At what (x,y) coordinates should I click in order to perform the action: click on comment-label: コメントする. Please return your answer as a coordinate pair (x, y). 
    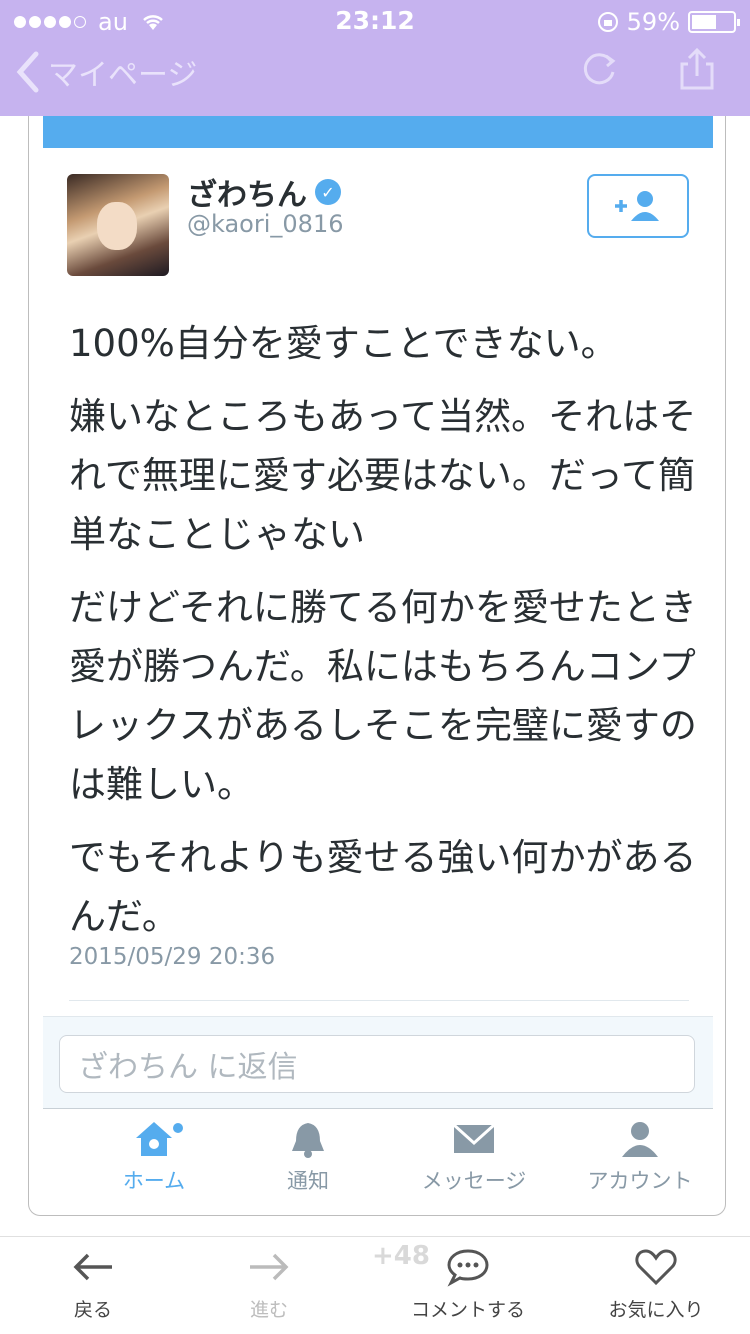
    Looking at the image, I should click on (467, 1310).